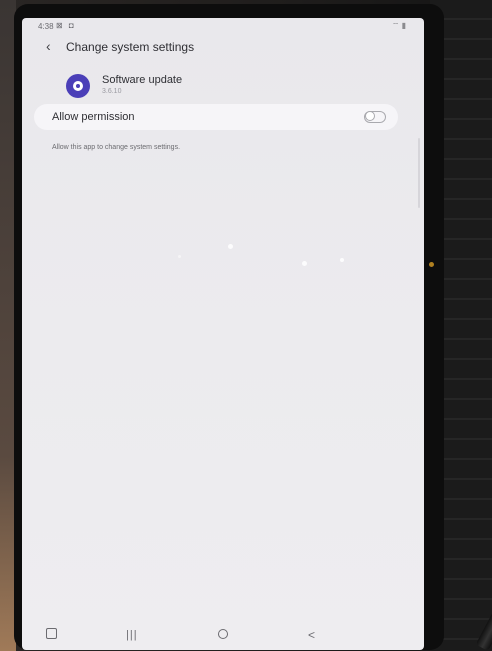 Image resolution: width=492 pixels, height=651 pixels. I want to click on allow-permission-row: Allow permission, so click(216, 117).